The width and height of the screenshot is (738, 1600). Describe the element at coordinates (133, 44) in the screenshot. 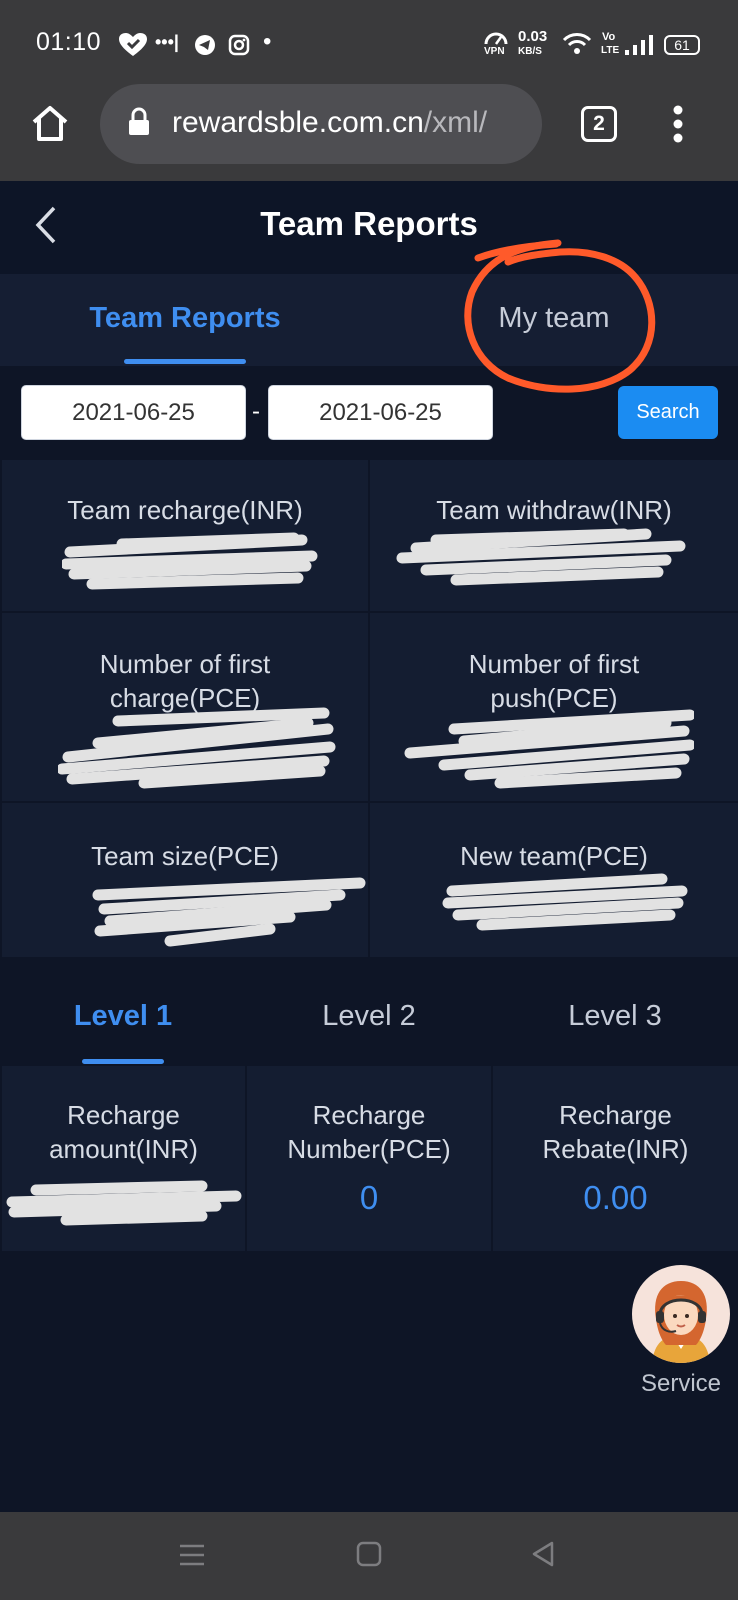

I see `heart-notification-icon` at that location.